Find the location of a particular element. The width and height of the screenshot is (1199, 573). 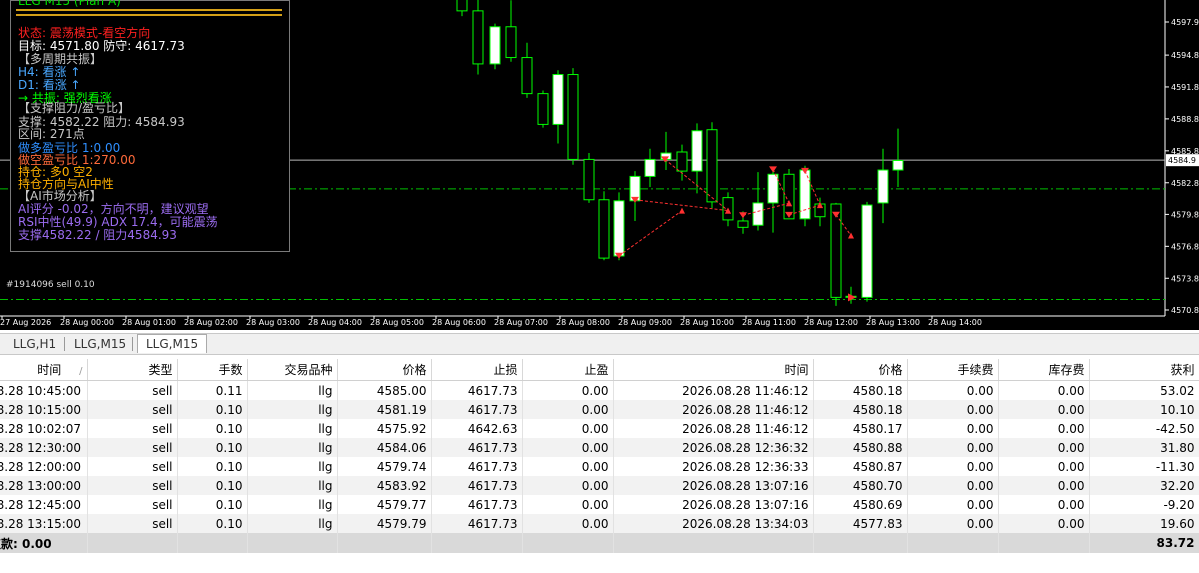

cell-profit: -9.20 is located at coordinates (1144, 504).